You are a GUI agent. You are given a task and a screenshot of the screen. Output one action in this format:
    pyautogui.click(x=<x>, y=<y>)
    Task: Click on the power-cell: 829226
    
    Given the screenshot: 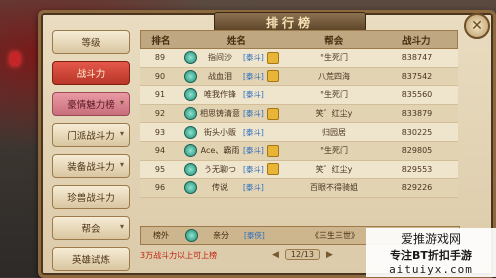 What is the action you would take?
    pyautogui.click(x=417, y=188)
    